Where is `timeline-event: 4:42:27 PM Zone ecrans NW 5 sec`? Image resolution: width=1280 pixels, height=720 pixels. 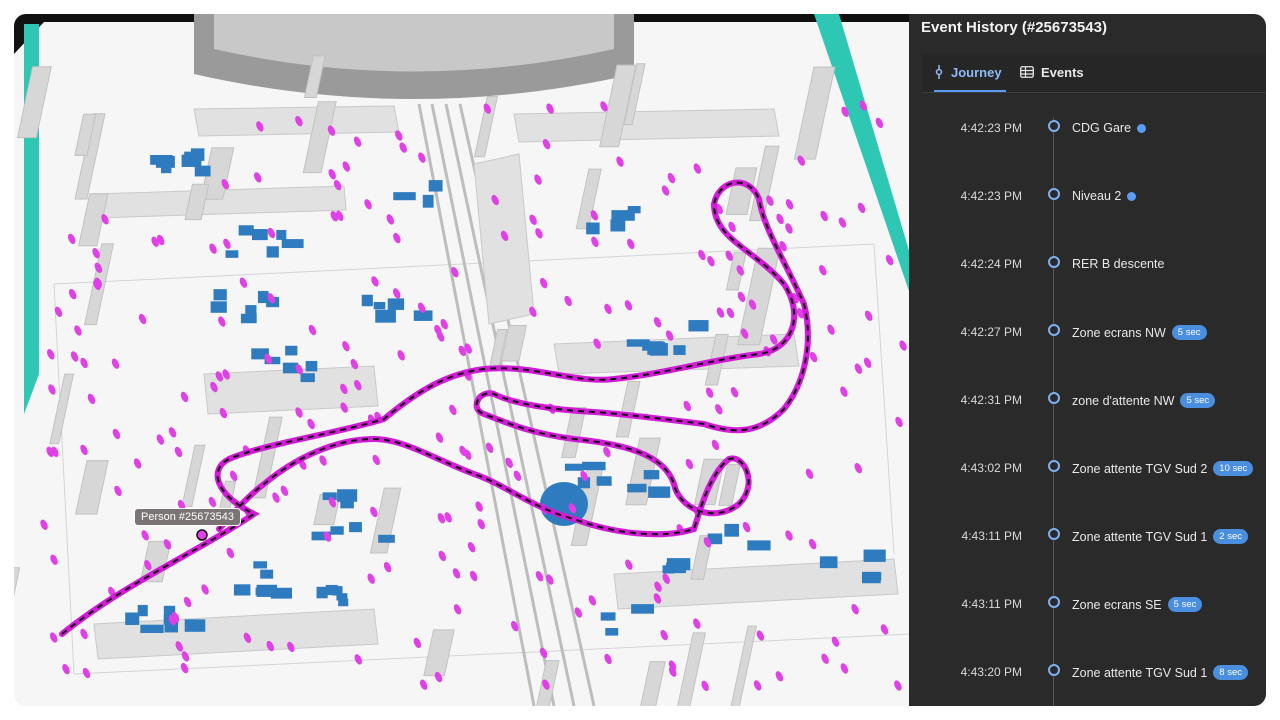
timeline-event: 4:42:27 PM Zone ecrans NW 5 sec is located at coordinates (1087, 332).